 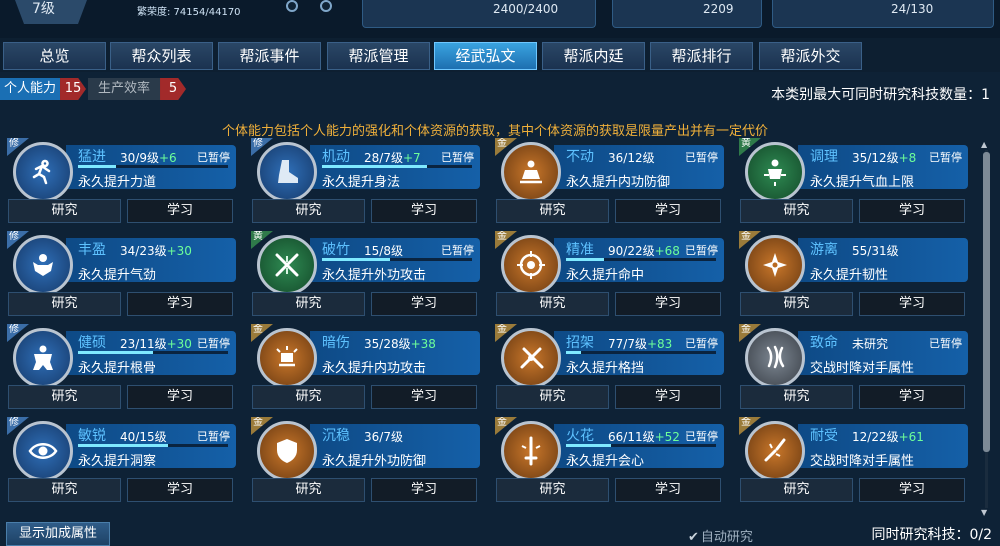 What do you see at coordinates (287, 172) in the screenshot?
I see `boot-icon` at bounding box center [287, 172].